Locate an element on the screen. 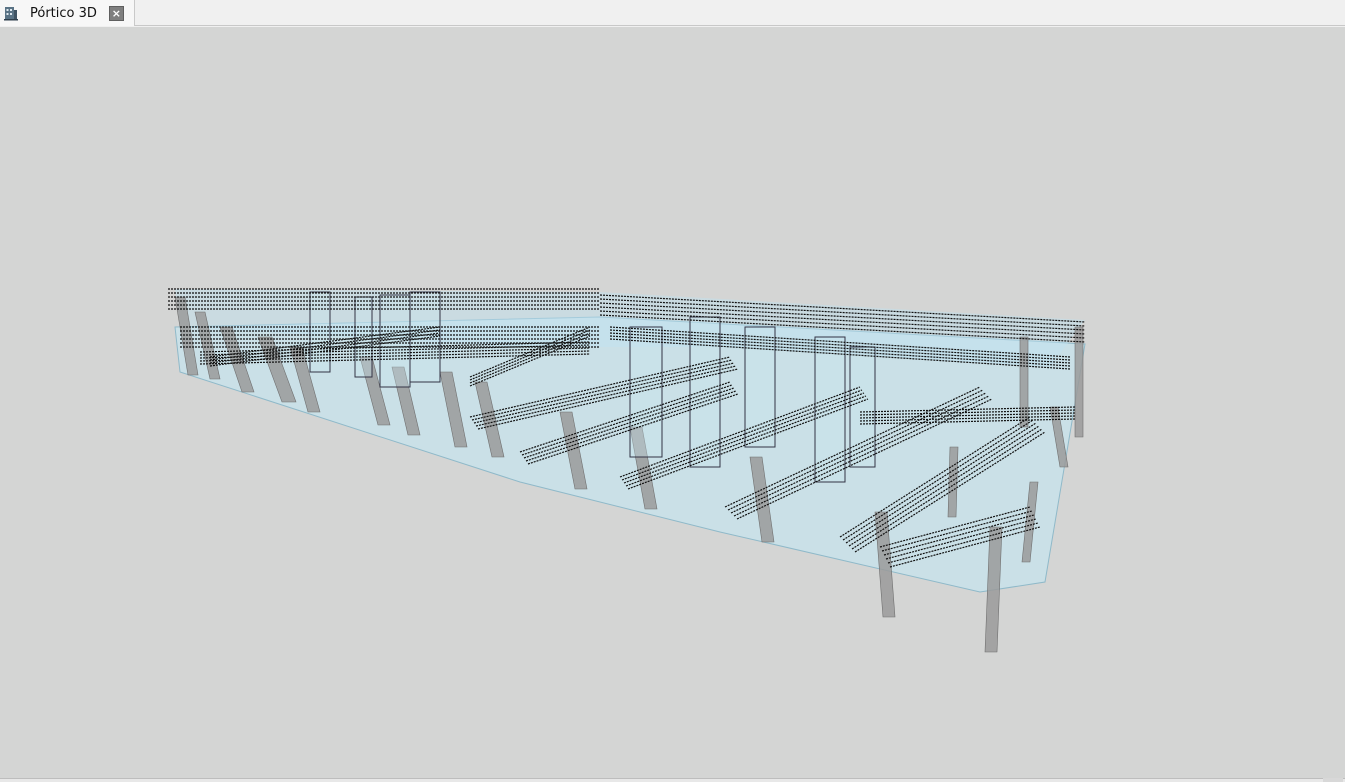 Image resolution: width=1345 pixels, height=782 pixels. status-bar is located at coordinates (672, 780).